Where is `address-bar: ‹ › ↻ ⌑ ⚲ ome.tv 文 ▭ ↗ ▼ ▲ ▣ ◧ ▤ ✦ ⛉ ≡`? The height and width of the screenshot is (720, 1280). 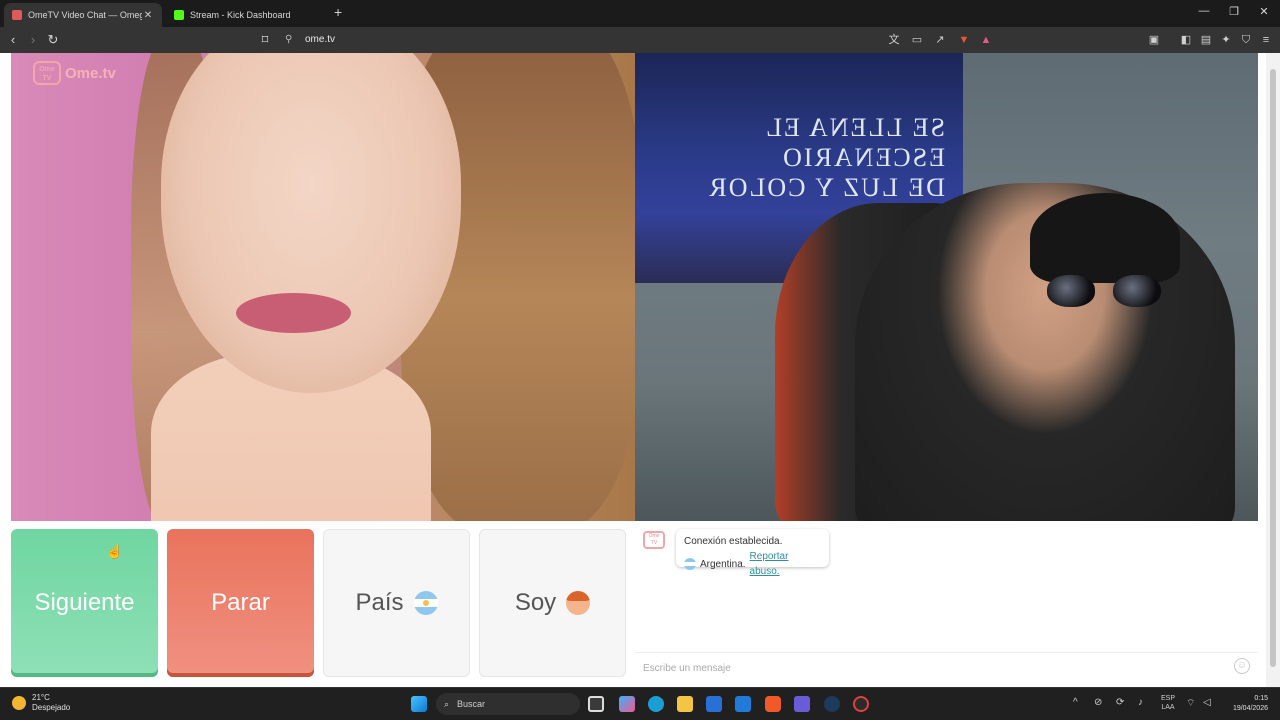
address-bar: ‹ › ↻ ⌑ ⚲ ome.tv 文 ▭ ↗ ▼ ▲ ▣ ◧ ▤ ✦ ⛉ ≡ is located at coordinates (640, 40).